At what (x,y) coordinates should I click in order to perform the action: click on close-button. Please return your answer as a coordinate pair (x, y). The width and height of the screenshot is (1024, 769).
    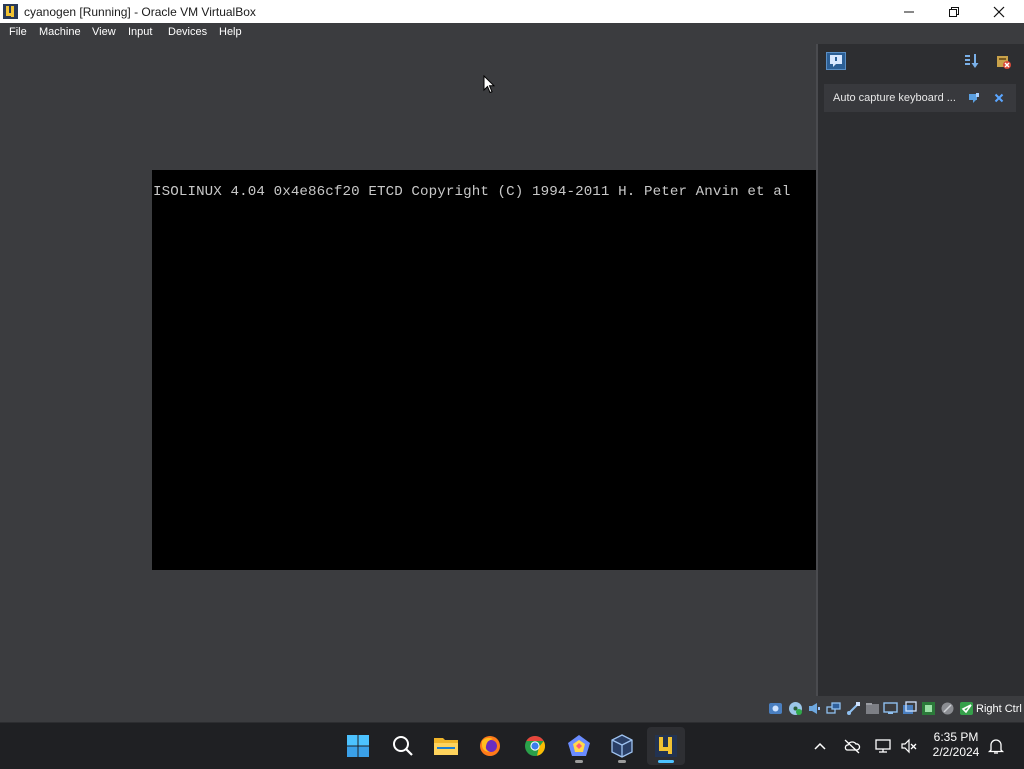
    Looking at the image, I should click on (998, 11).